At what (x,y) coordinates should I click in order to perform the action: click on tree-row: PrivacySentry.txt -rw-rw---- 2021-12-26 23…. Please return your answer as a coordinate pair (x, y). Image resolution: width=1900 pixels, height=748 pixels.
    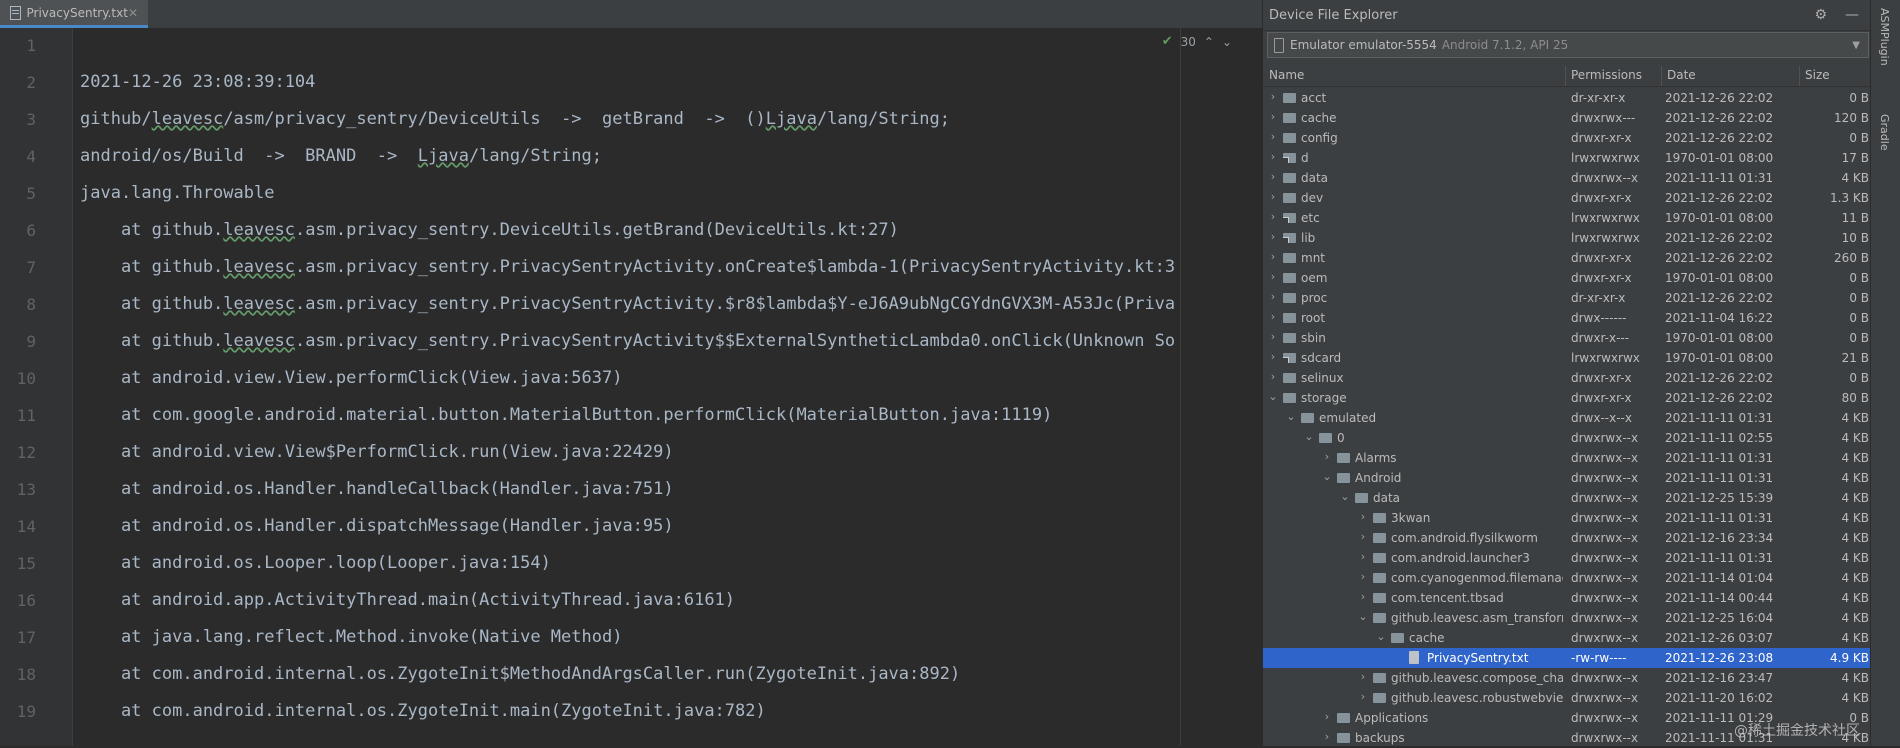
    Looking at the image, I should click on (1567, 658).